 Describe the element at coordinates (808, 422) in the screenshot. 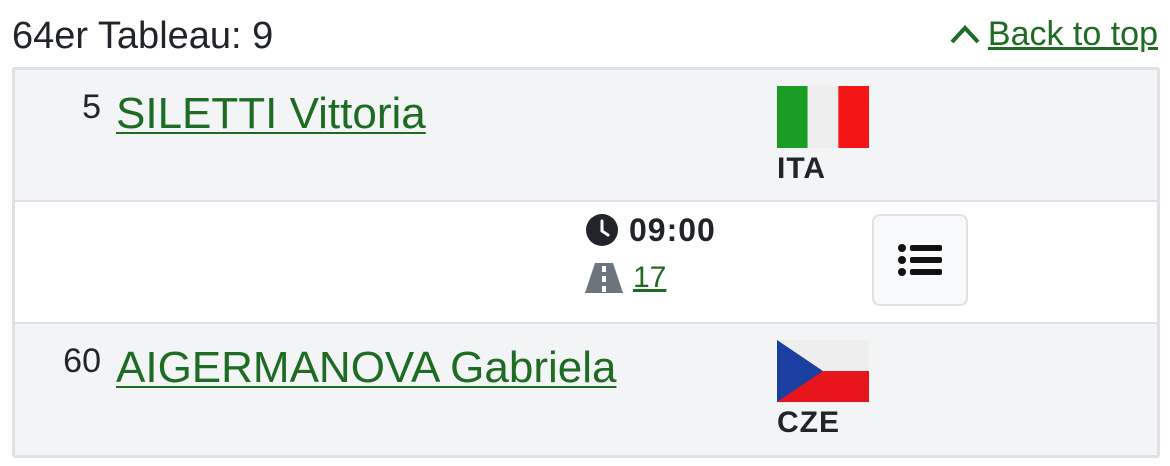

I see `fencer-b-nation: CZE` at that location.